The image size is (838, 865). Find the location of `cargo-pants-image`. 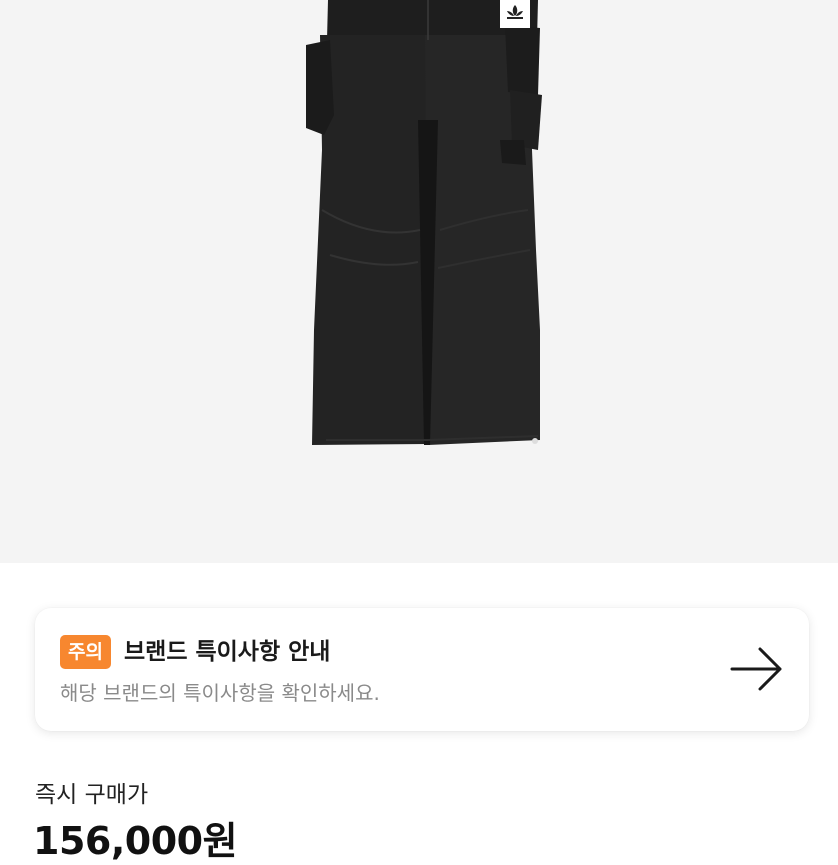

cargo-pants-image is located at coordinates (424, 222).